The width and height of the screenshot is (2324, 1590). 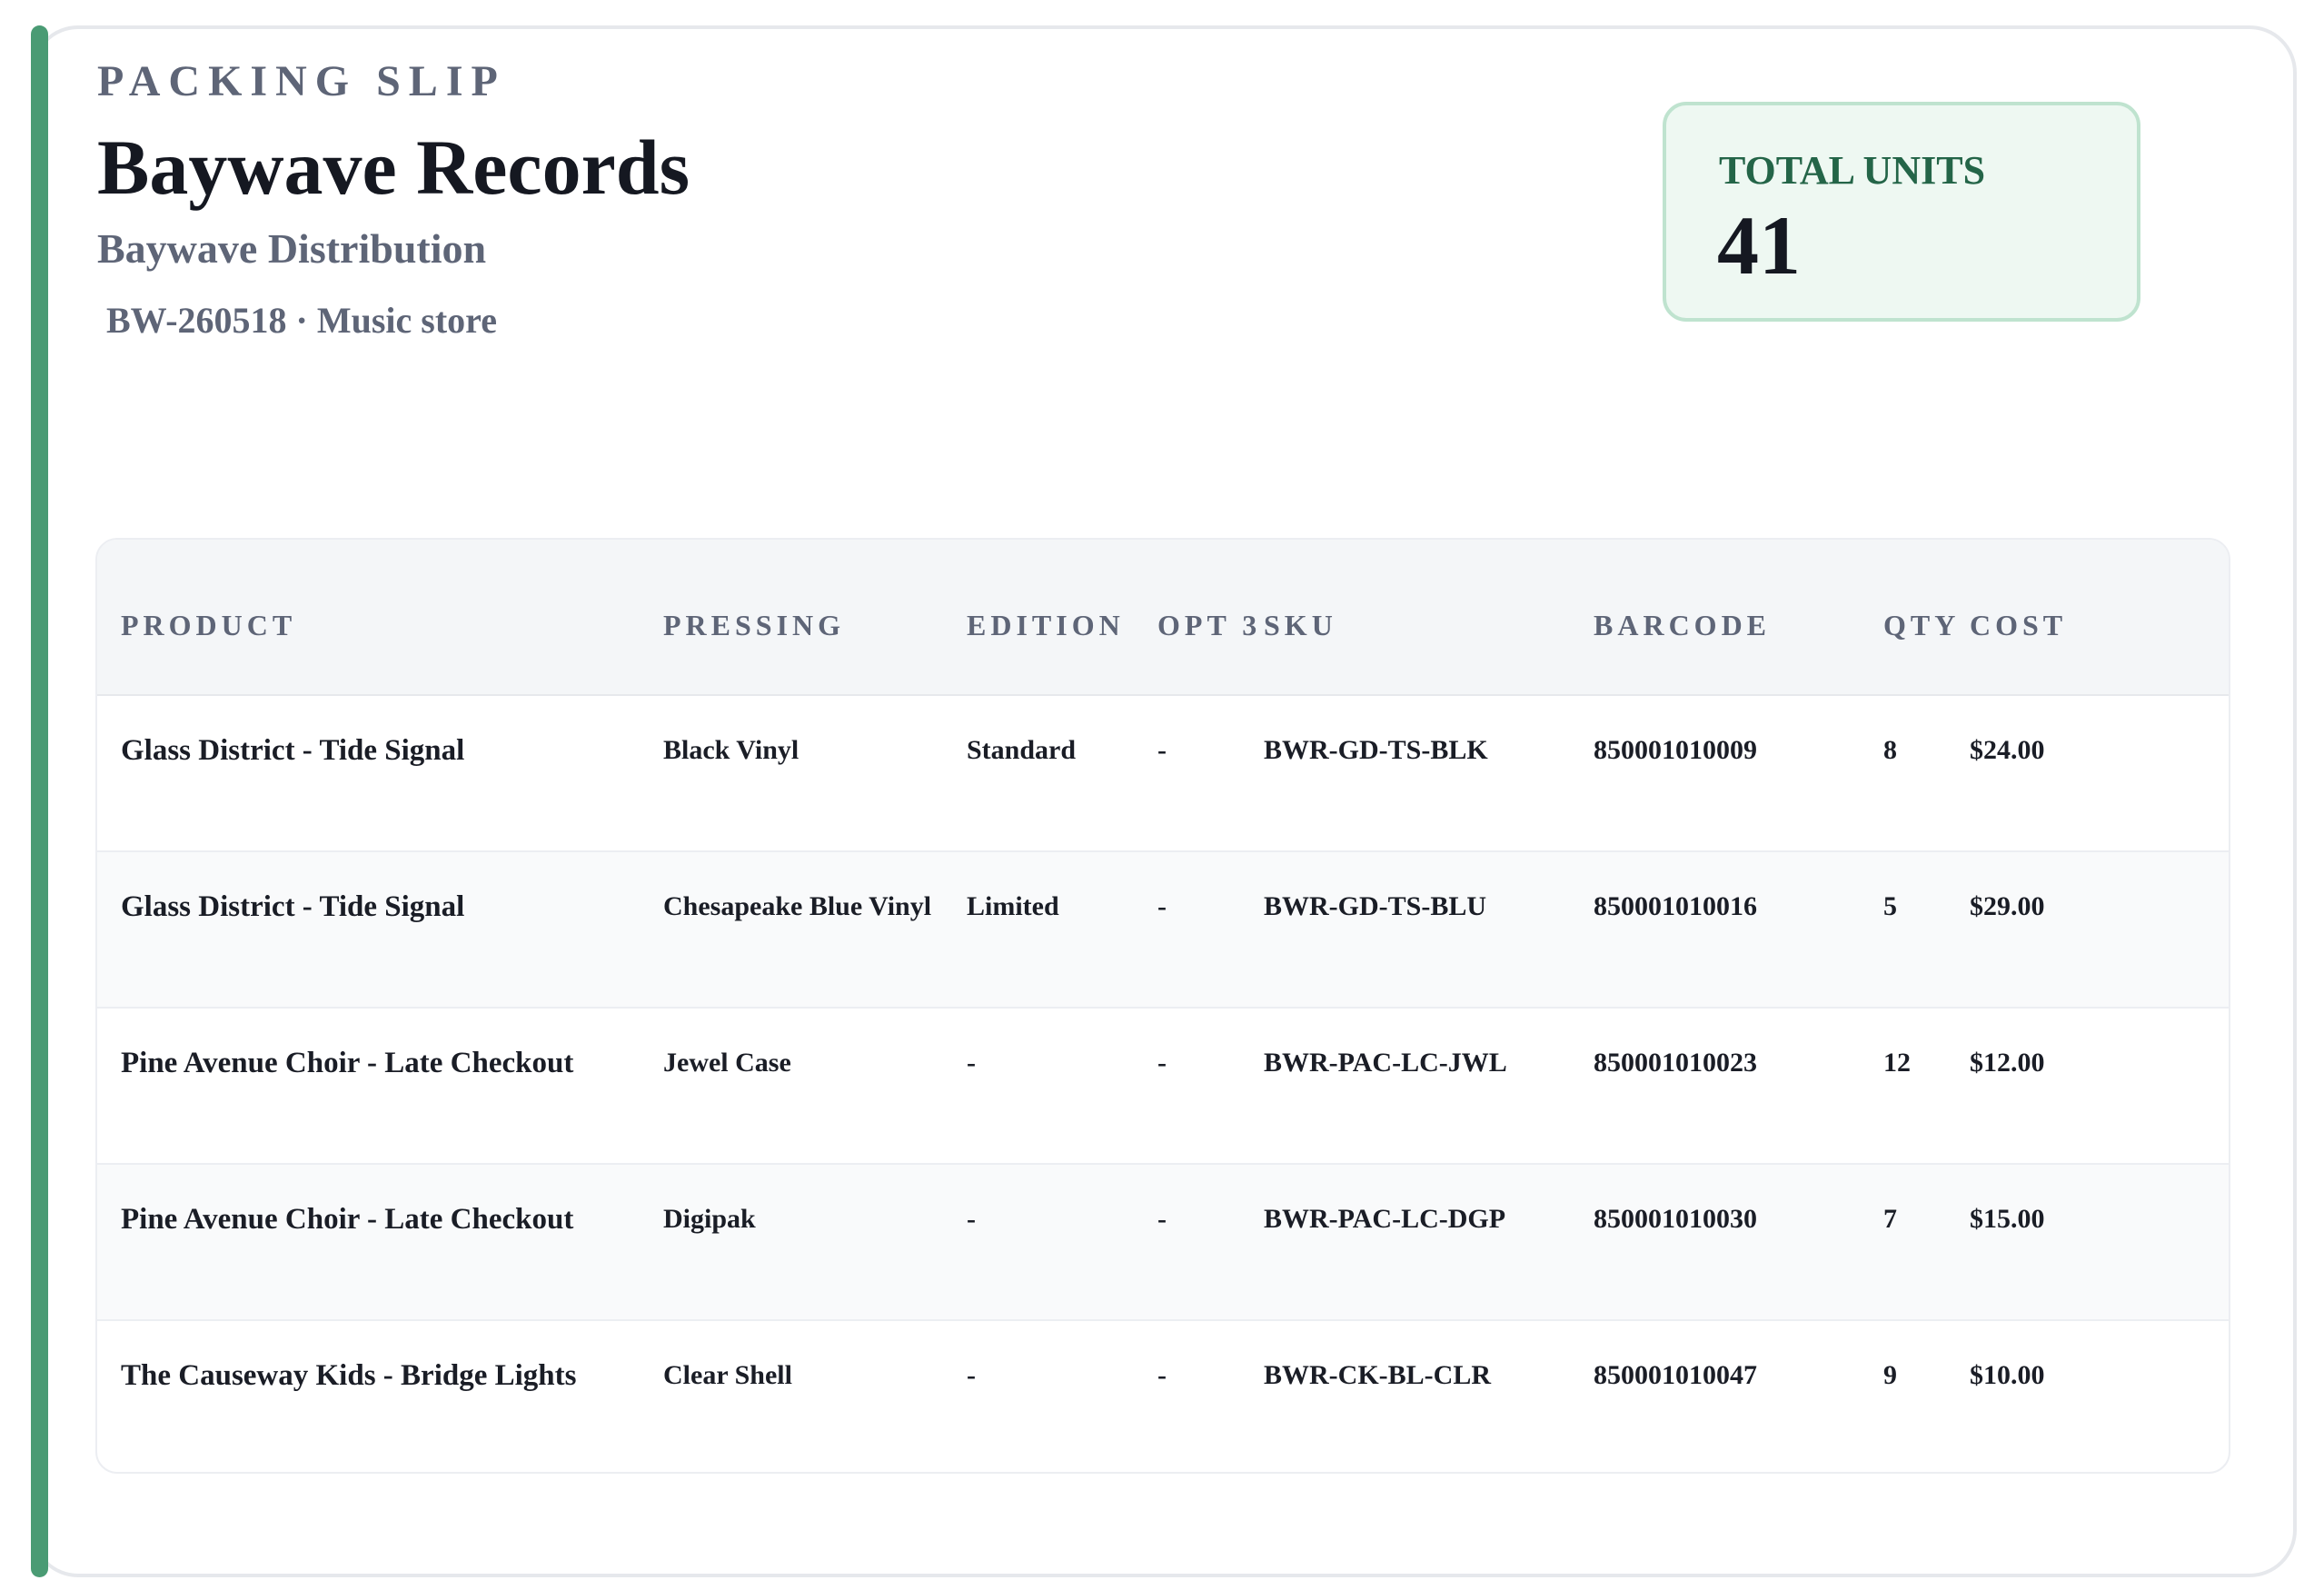 What do you see at coordinates (1376, 906) in the screenshot?
I see `cell-sku: BWR-GD-TS-BLU` at bounding box center [1376, 906].